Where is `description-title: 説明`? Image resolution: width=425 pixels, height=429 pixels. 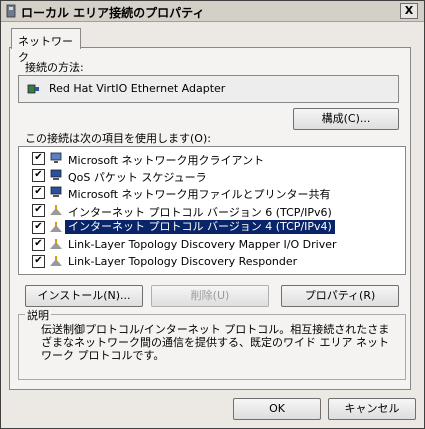 description-title: 説明 is located at coordinates (38, 315).